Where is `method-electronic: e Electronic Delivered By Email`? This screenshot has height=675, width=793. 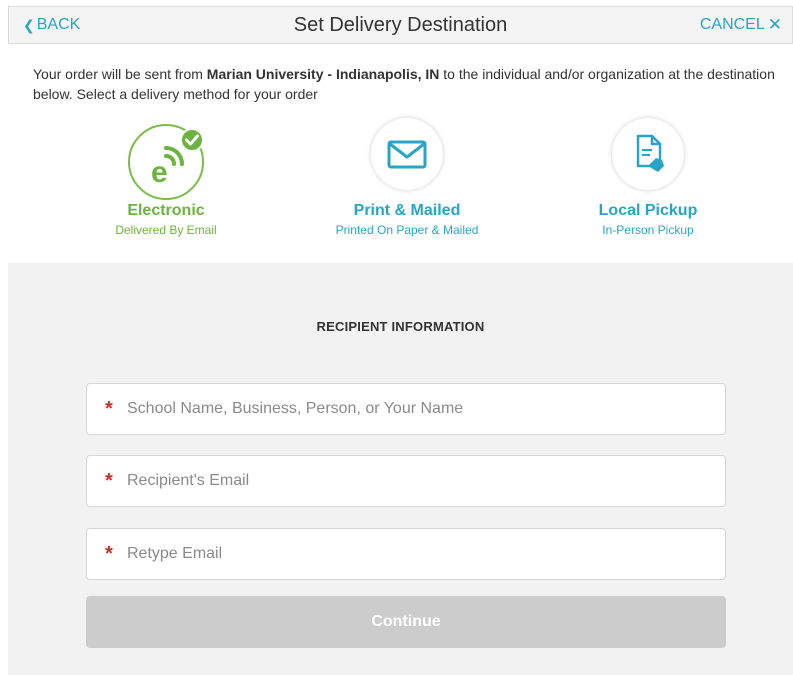
method-electronic: e Electronic Delivered By Email is located at coordinates (166, 177).